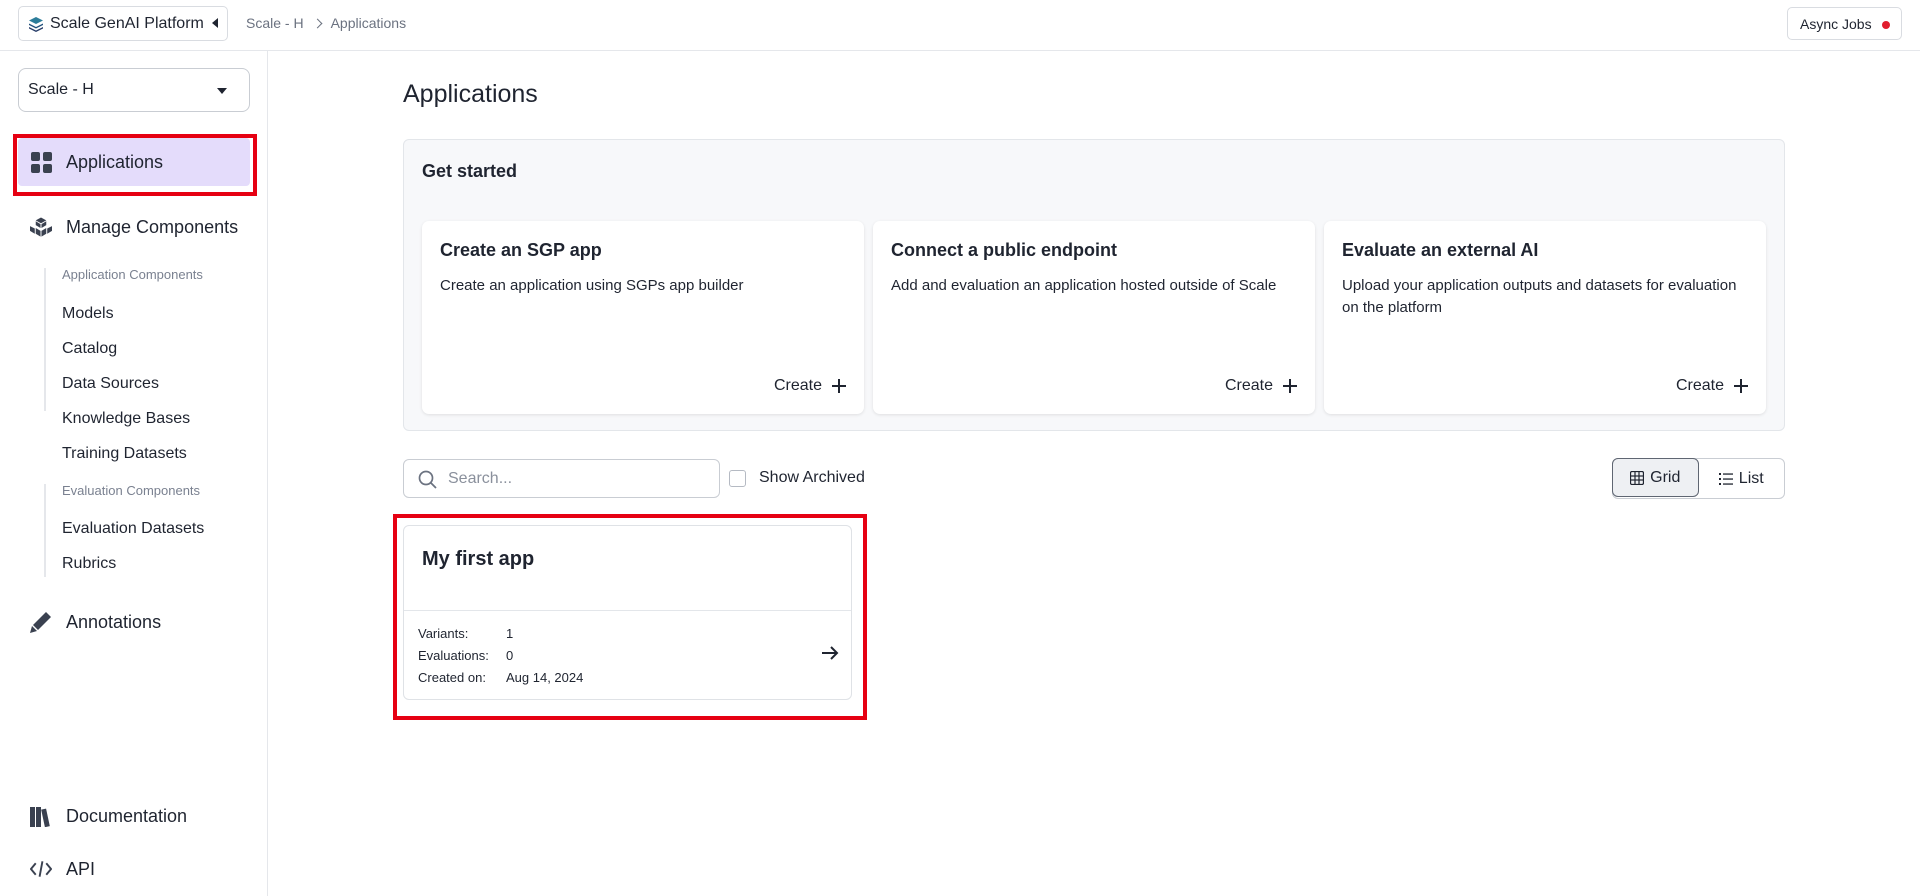 The height and width of the screenshot is (896, 1920). I want to click on list-view-label: List, so click(1751, 478).